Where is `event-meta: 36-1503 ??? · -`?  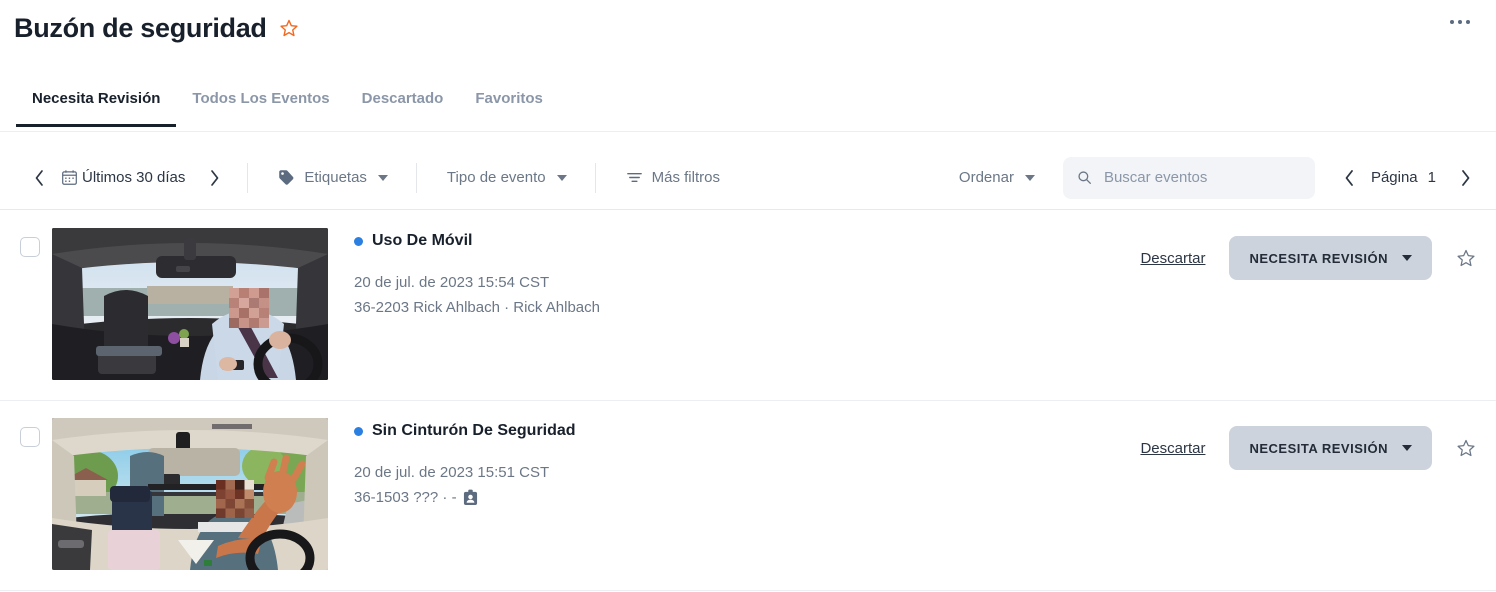 event-meta: 36-1503 ??? · - is located at coordinates (747, 497).